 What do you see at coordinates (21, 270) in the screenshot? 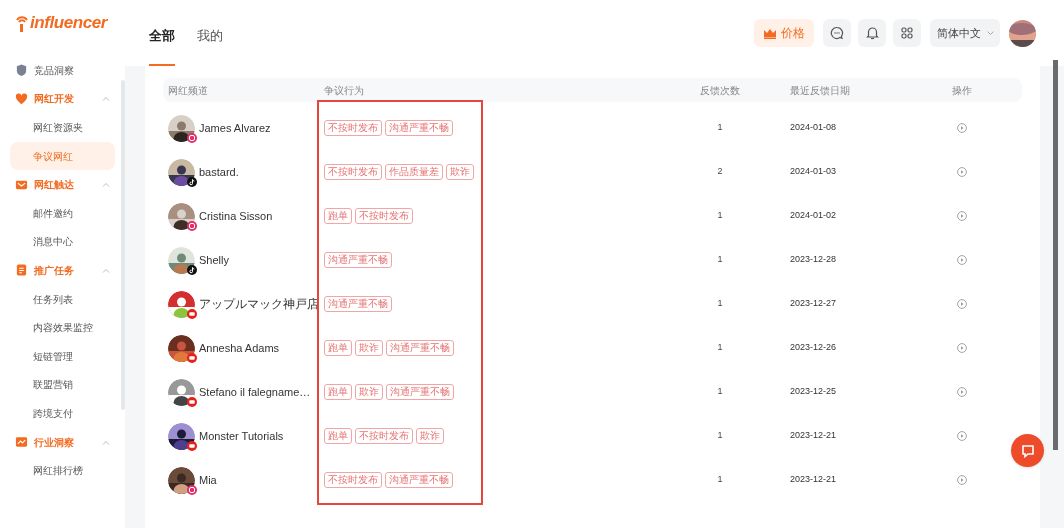
I see `document-icon` at bounding box center [21, 270].